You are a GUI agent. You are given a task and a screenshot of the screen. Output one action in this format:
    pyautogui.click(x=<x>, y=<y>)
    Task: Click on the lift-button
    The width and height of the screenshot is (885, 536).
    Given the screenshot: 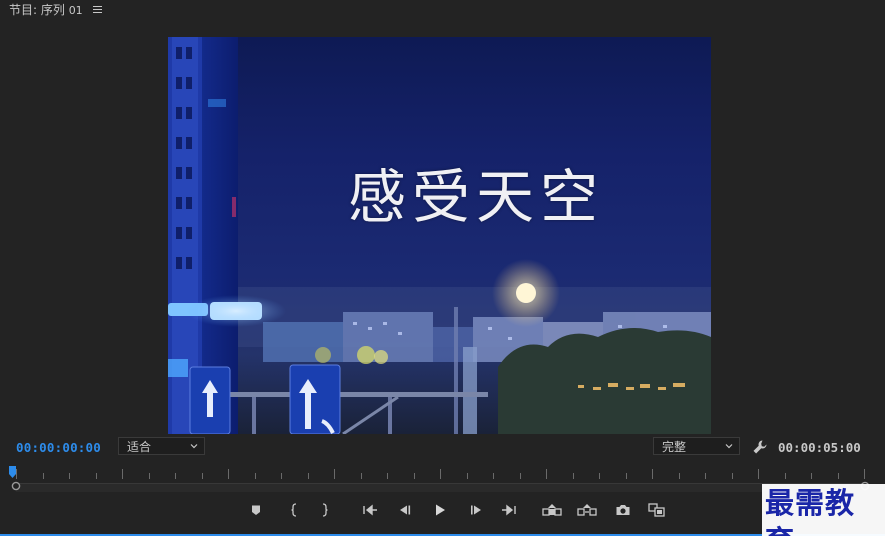 What is the action you would take?
    pyautogui.click(x=552, y=510)
    